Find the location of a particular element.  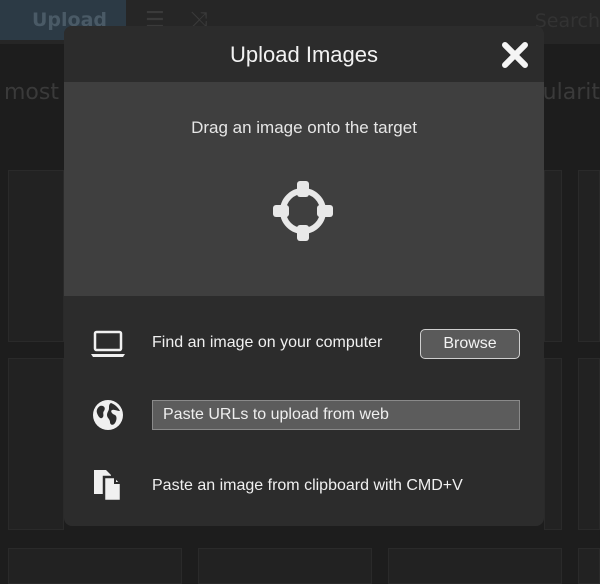

modal-title: Upload Images is located at coordinates (304, 54).